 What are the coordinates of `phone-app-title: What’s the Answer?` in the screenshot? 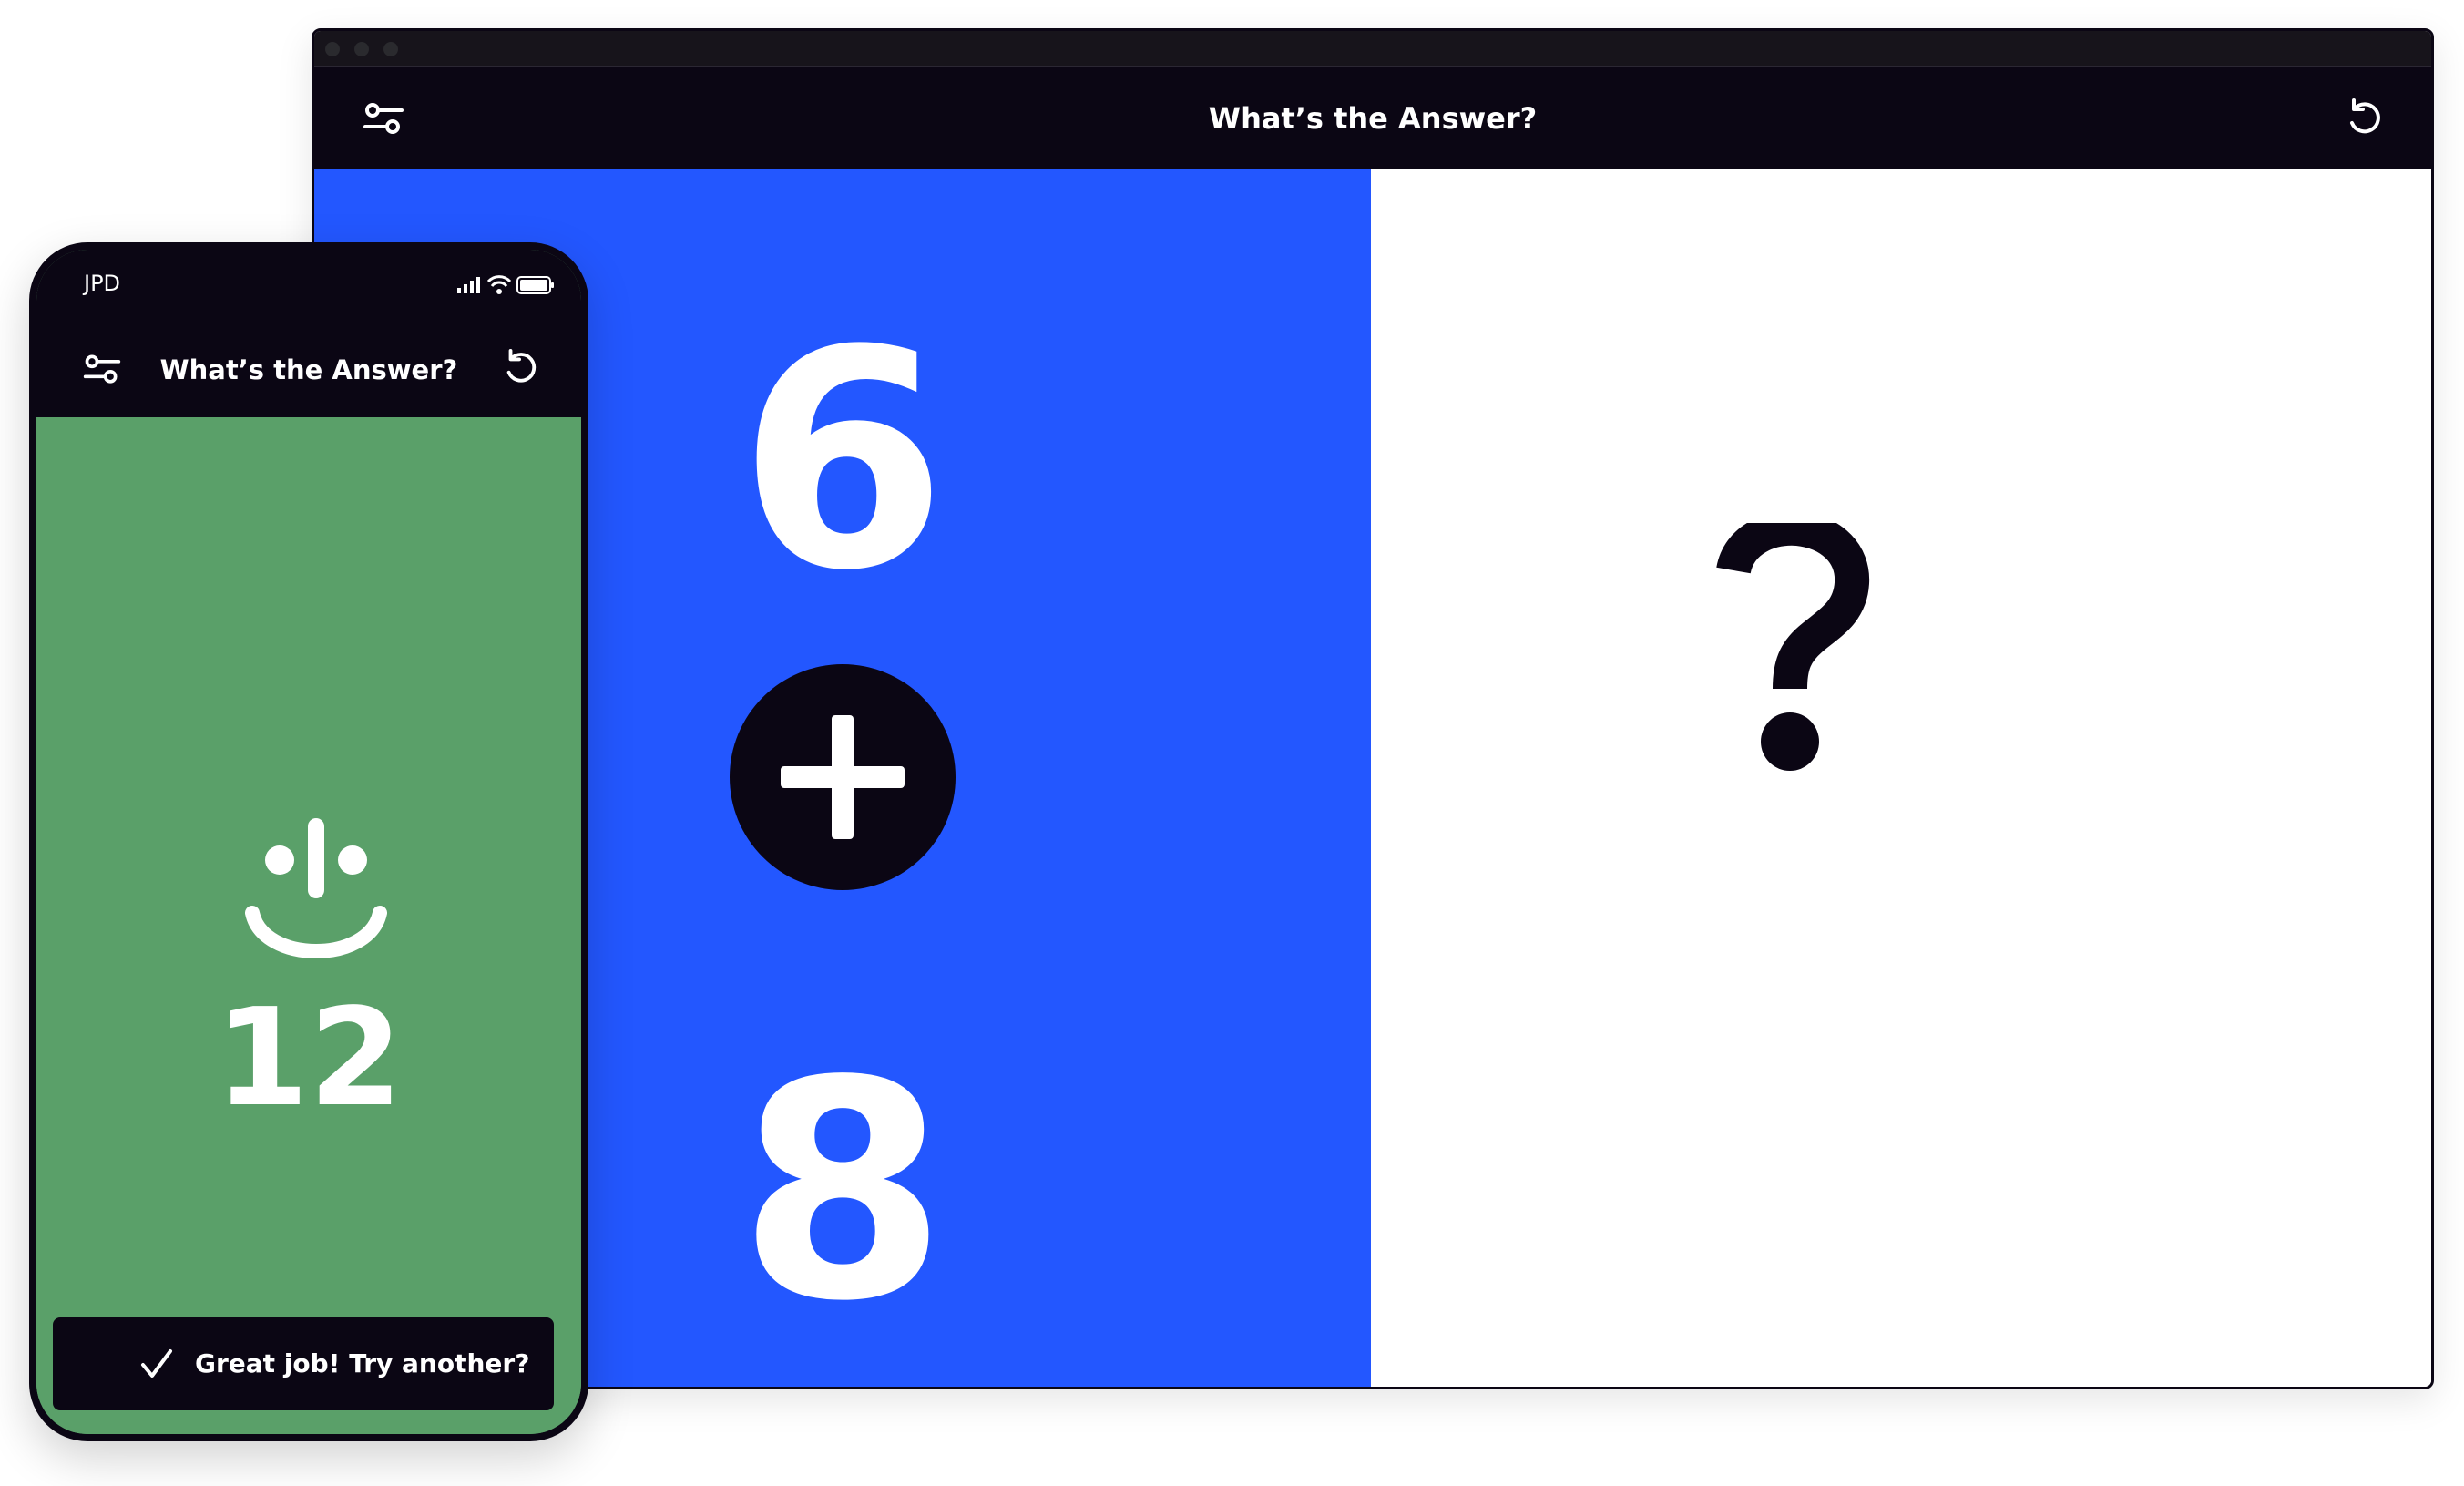 It's located at (308, 369).